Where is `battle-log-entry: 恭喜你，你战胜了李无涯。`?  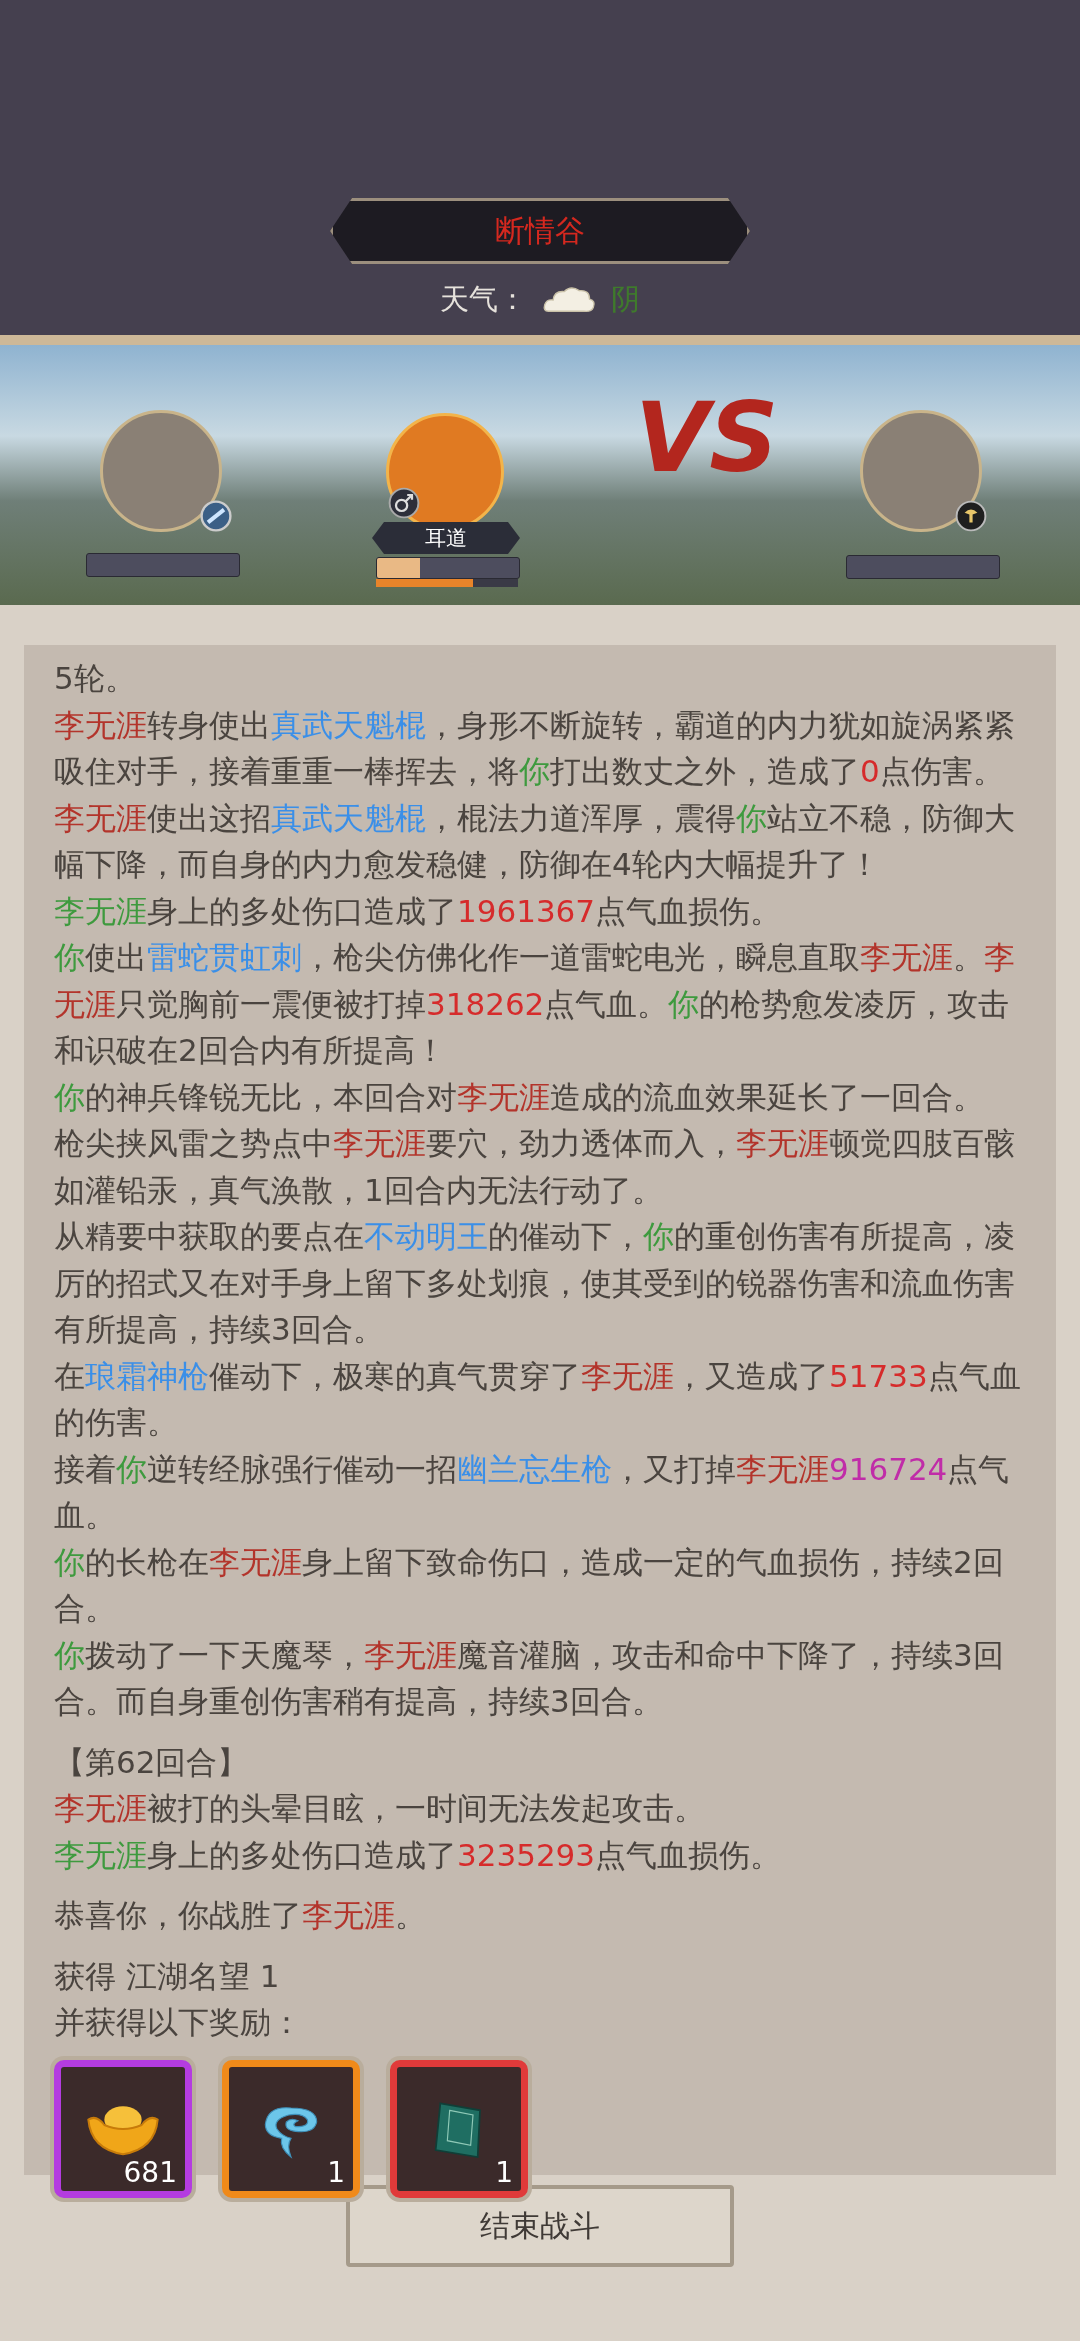 battle-log-entry: 恭喜你，你战胜了李无涯。 is located at coordinates (240, 1915).